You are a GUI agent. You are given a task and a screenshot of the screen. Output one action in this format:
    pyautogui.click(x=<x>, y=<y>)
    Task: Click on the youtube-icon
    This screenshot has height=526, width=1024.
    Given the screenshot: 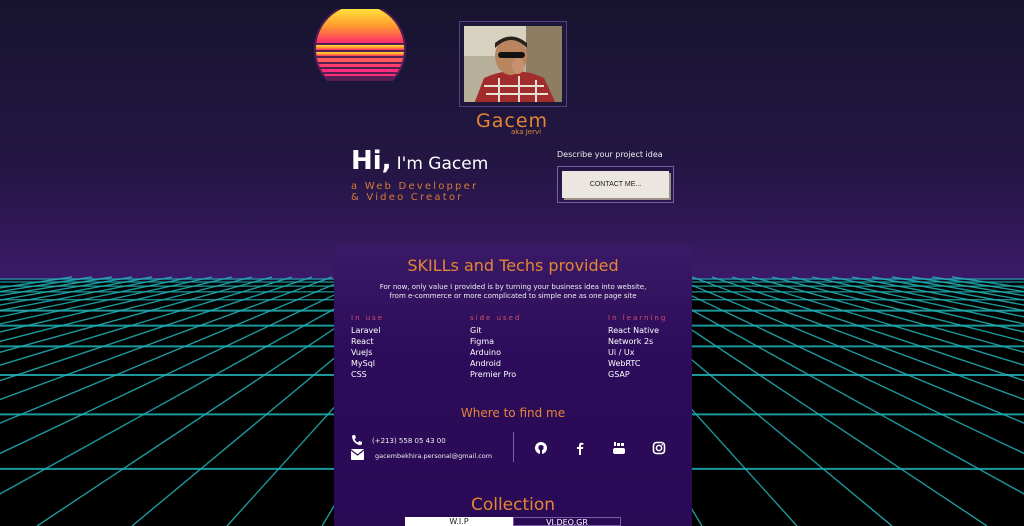 What is the action you would take?
    pyautogui.click(x=619, y=448)
    